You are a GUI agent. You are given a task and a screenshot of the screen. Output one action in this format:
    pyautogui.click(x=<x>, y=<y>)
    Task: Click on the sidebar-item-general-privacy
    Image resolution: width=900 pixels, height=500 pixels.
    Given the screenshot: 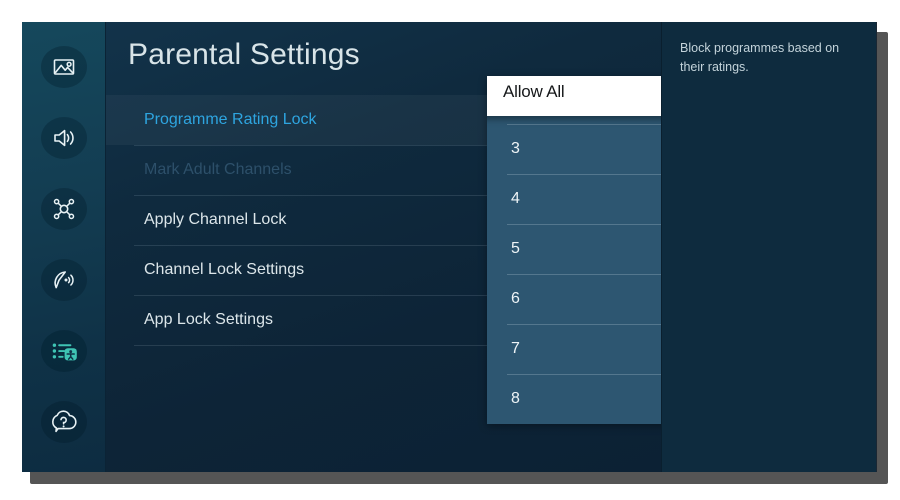 What is the action you would take?
    pyautogui.click(x=63, y=351)
    